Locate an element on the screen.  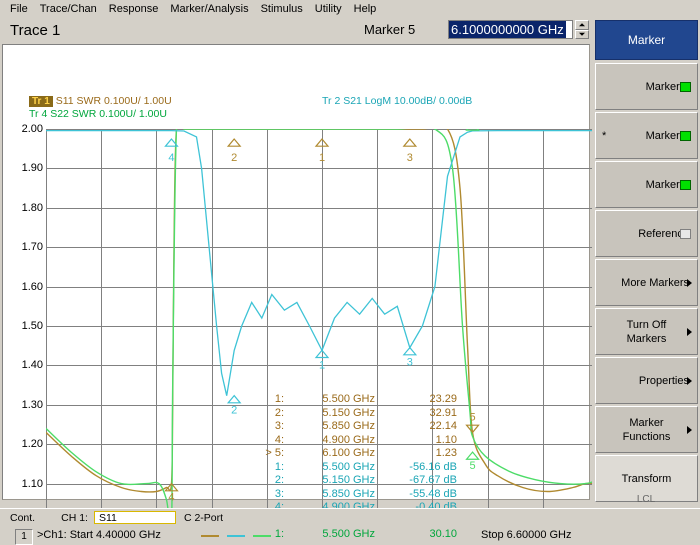
trace-1-badge: Tr 1 is located at coordinates (41, 101).